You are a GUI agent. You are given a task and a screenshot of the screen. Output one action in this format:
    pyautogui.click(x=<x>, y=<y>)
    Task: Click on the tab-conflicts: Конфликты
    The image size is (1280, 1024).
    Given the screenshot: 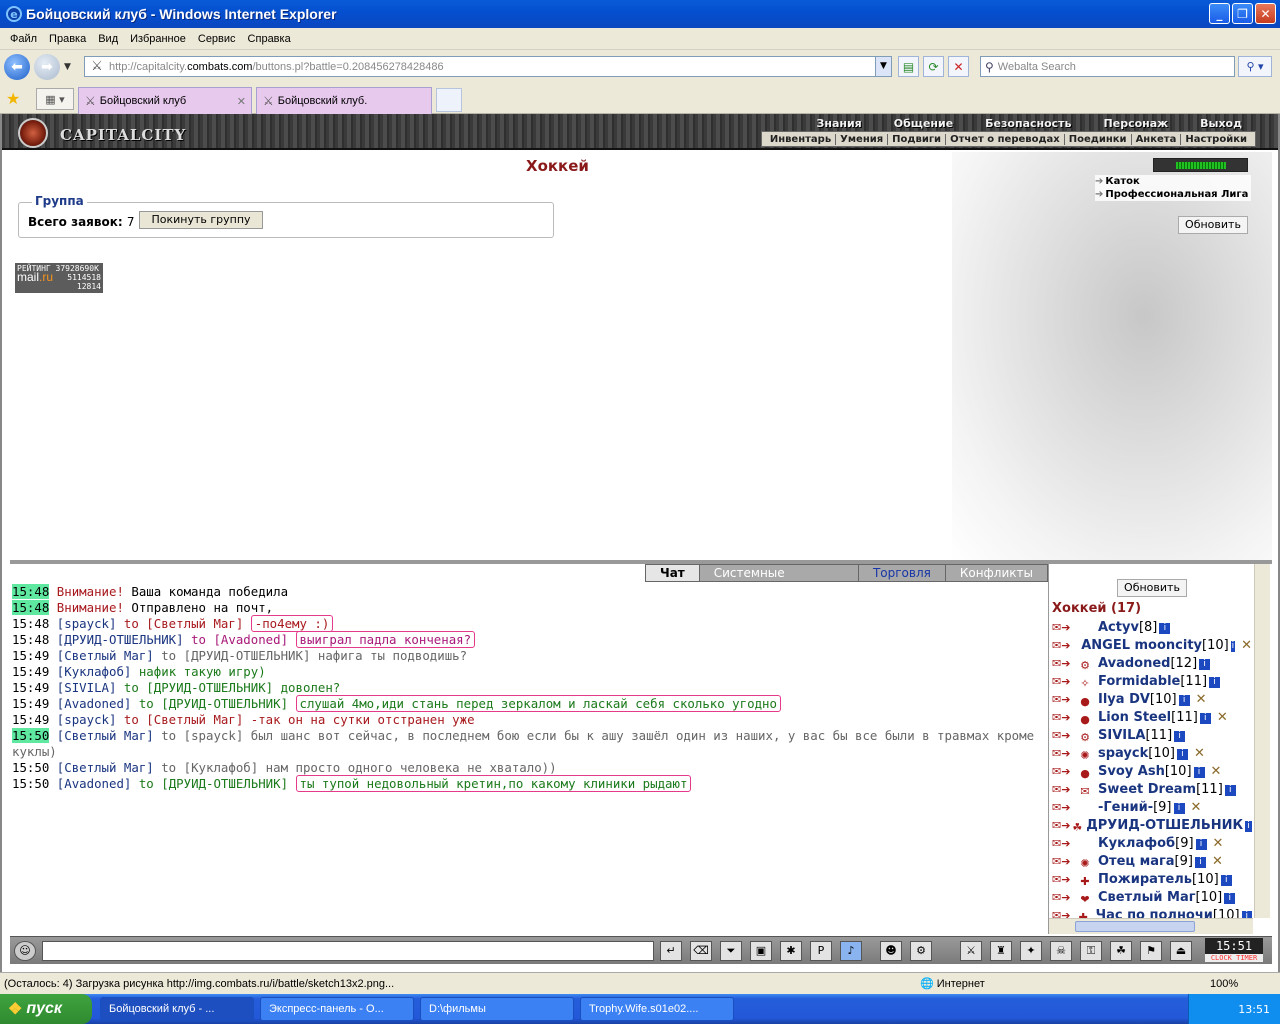 What is the action you would take?
    pyautogui.click(x=996, y=573)
    